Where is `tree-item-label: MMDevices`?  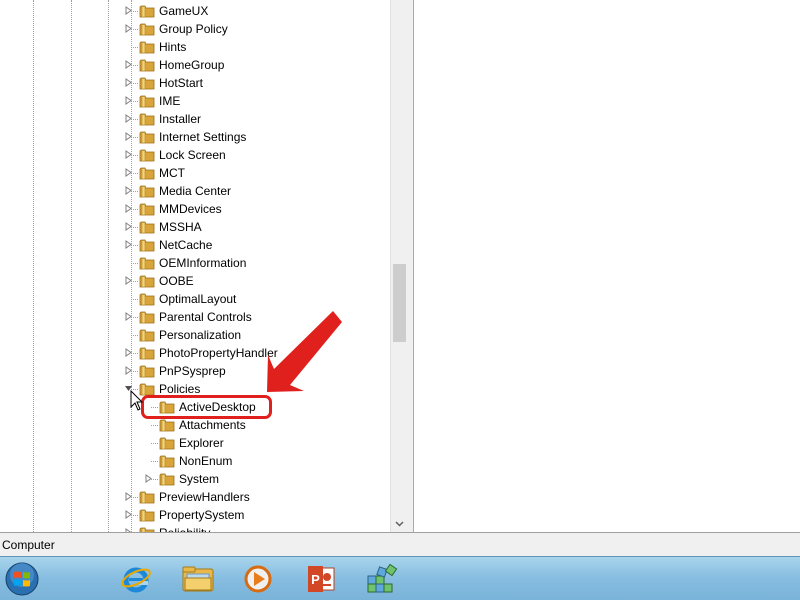 tree-item-label: MMDevices is located at coordinates (190, 209).